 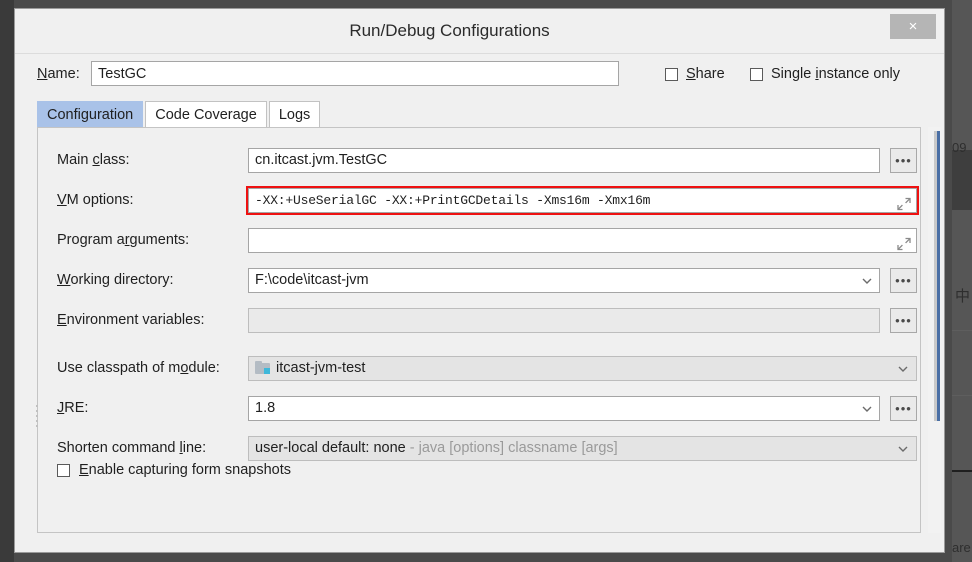 I want to click on working-directory-label: Working directory:, so click(x=115, y=280).